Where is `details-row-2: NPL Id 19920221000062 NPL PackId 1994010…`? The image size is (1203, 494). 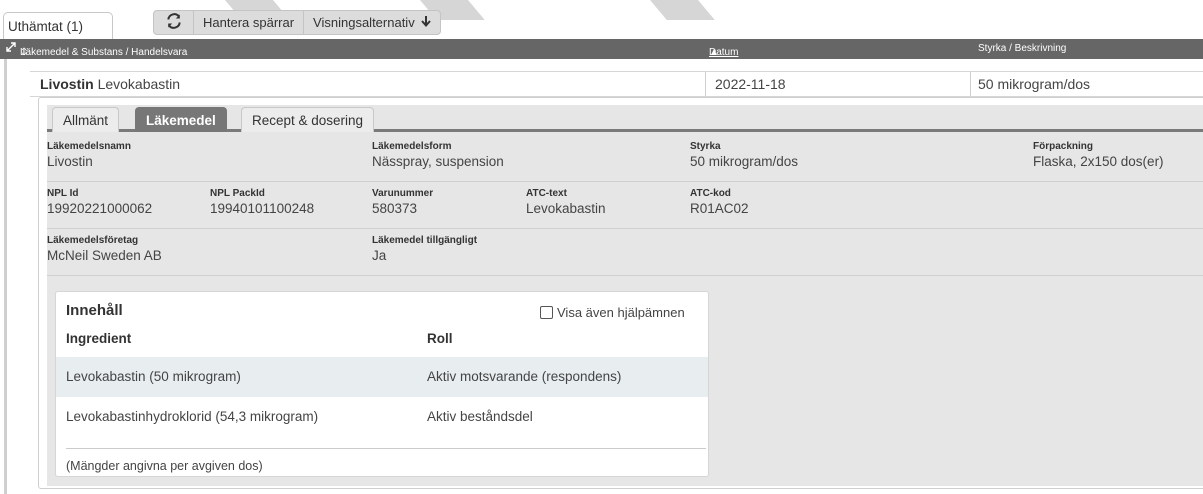 details-row-2: NPL Id 19920221000062 NPL PackId 1994010… is located at coordinates (625, 205).